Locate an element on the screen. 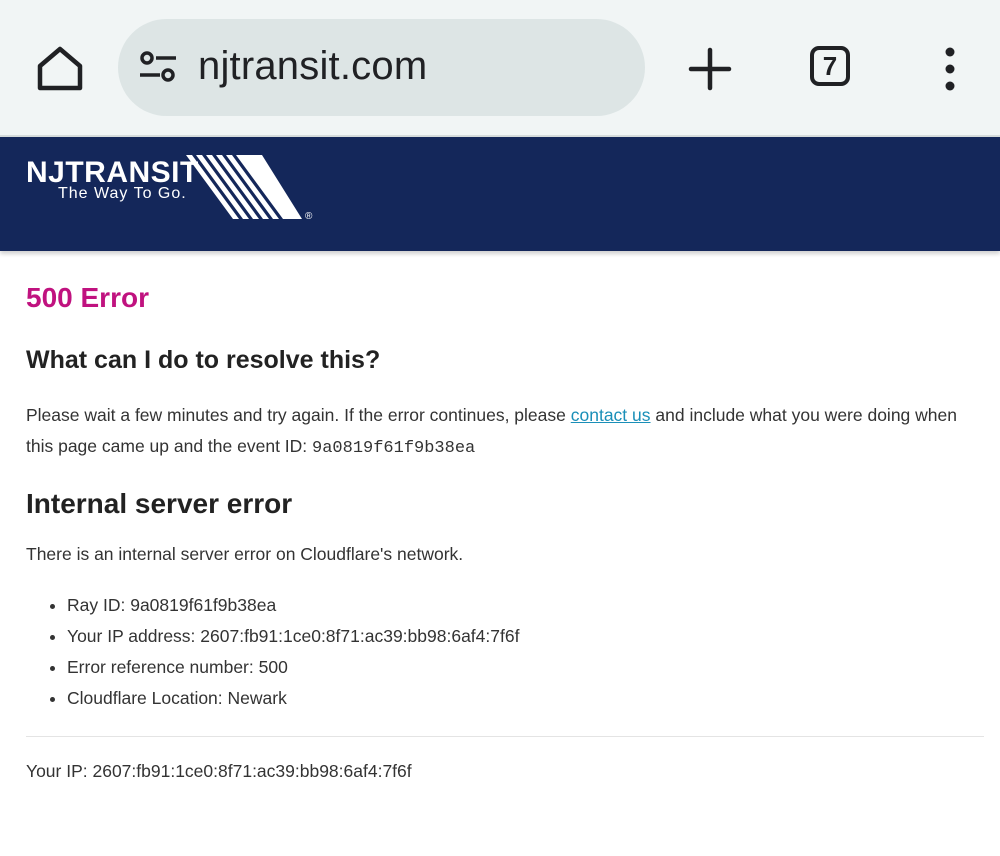  logo-tagline: The Way To Go. is located at coordinates (122, 193).